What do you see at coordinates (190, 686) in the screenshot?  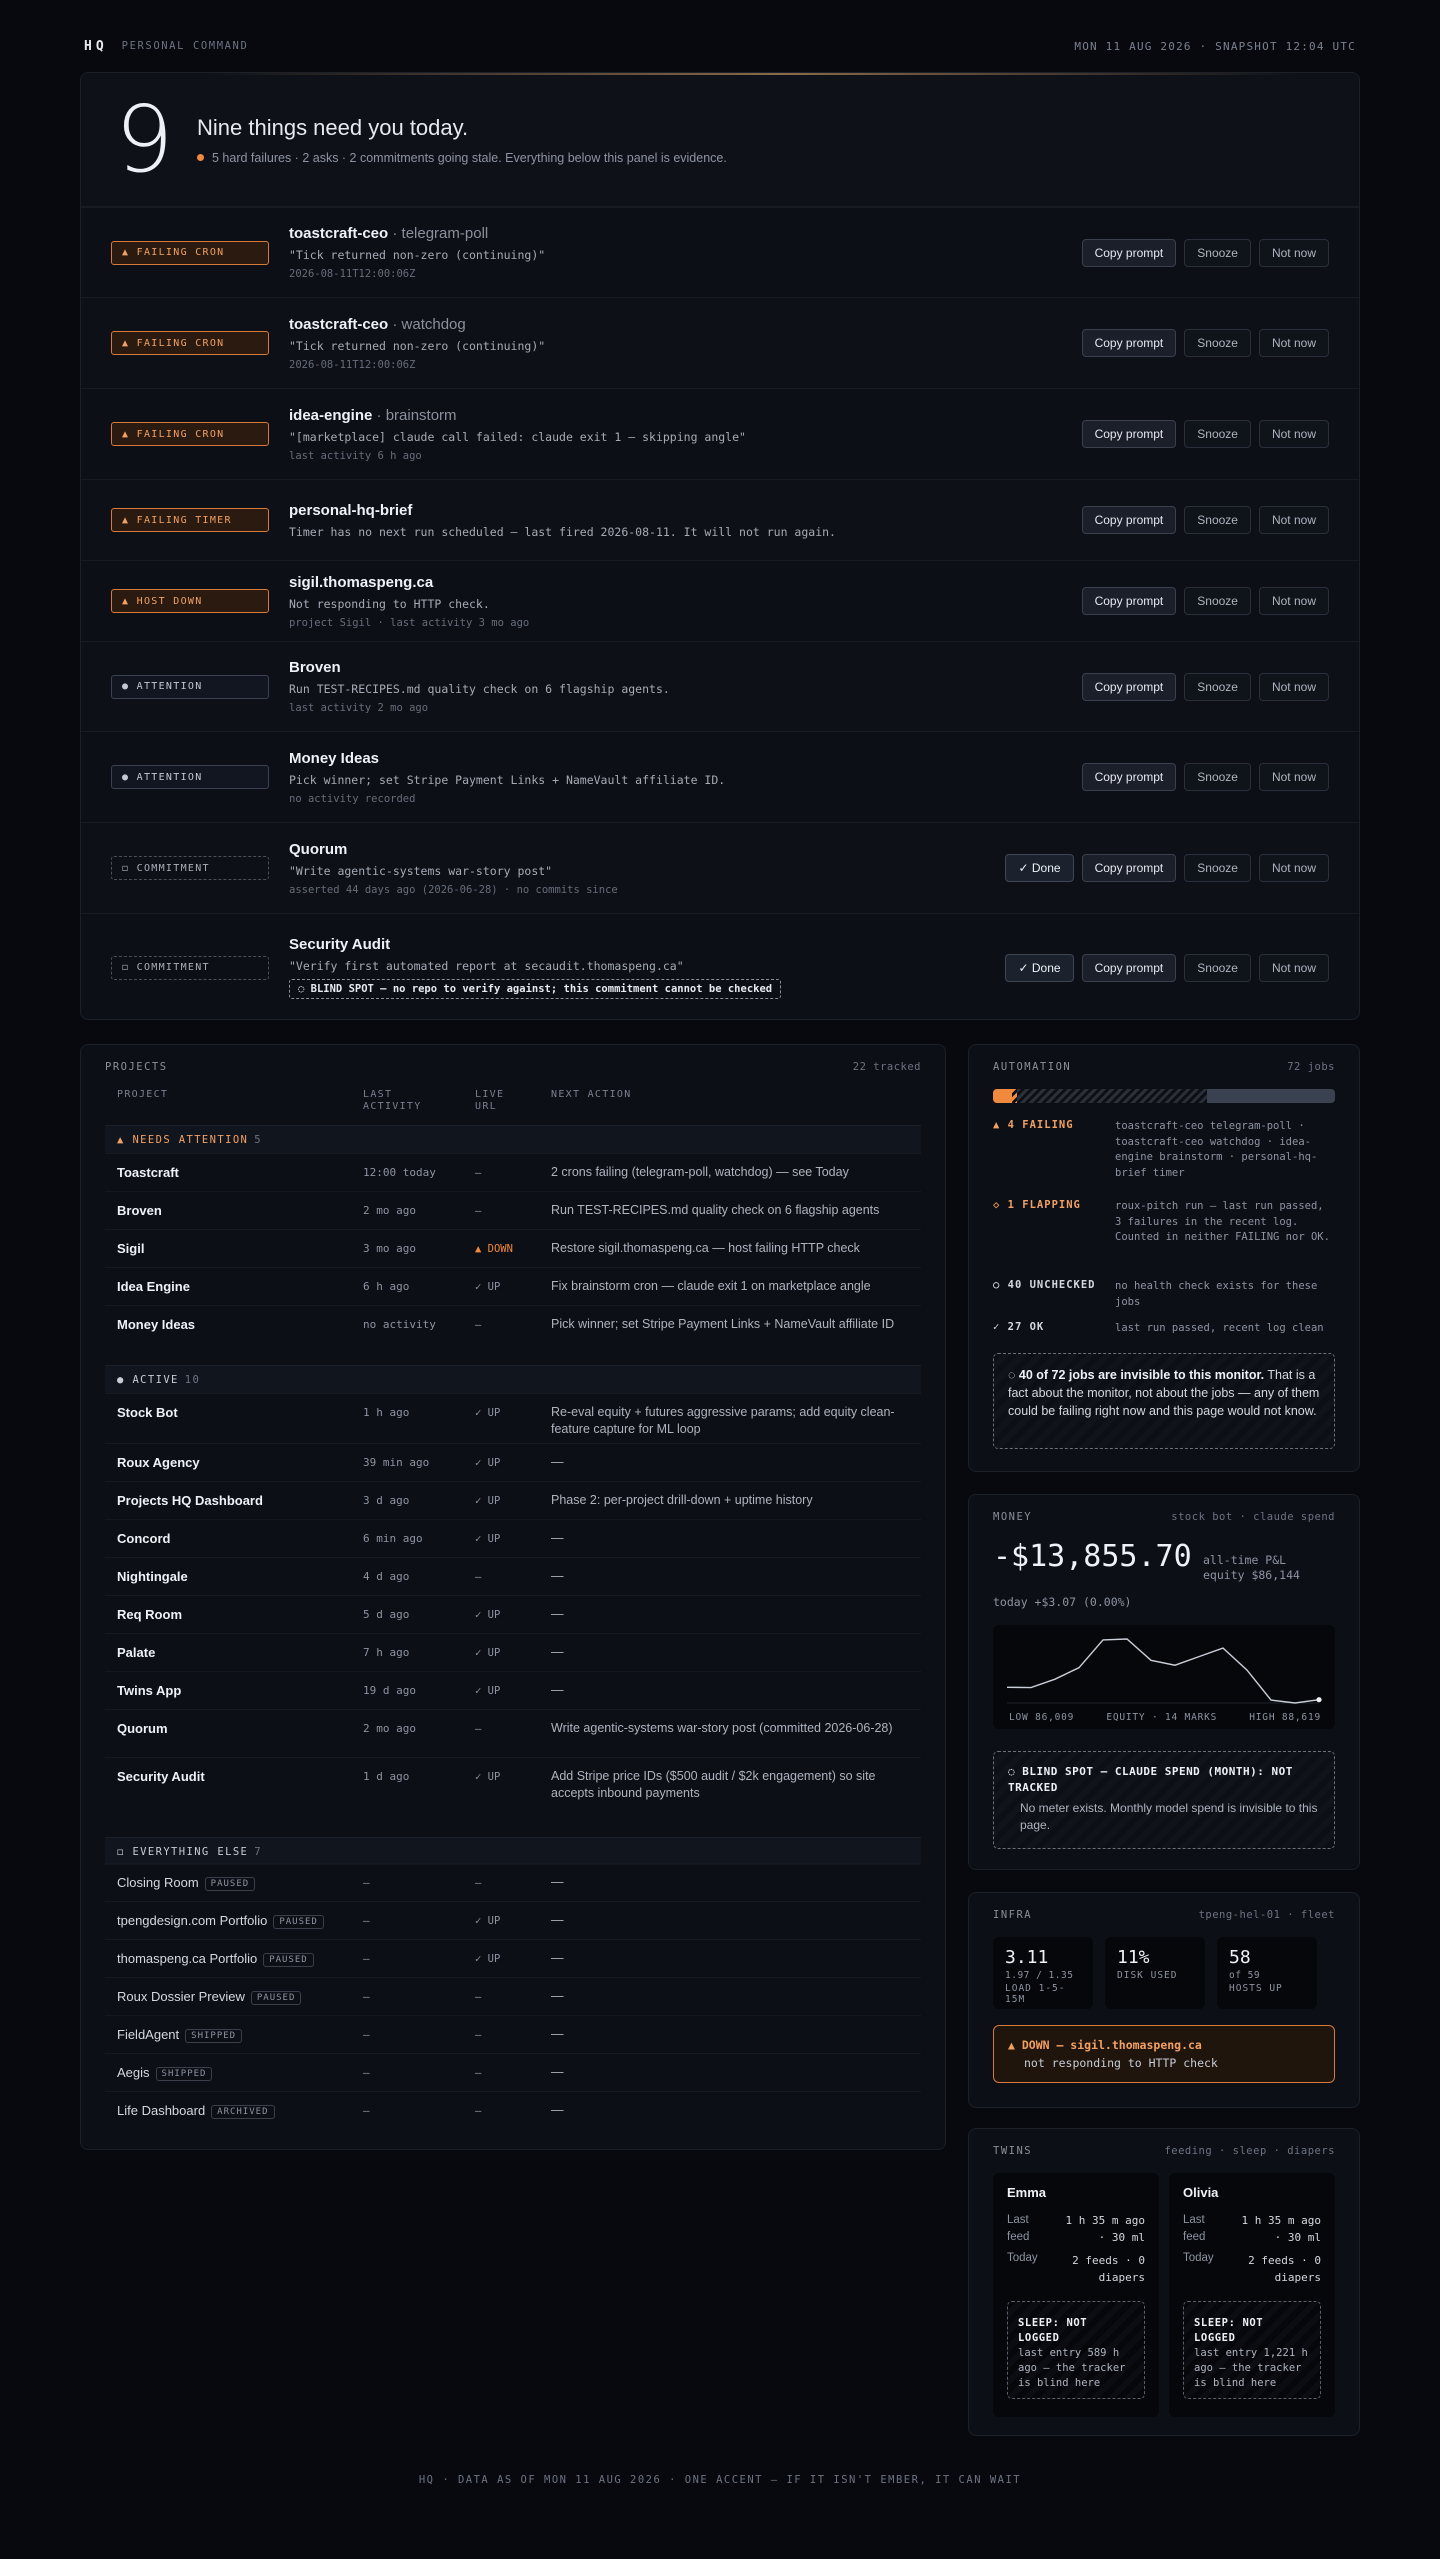 I see `status-badge: ● ATTENTION` at bounding box center [190, 686].